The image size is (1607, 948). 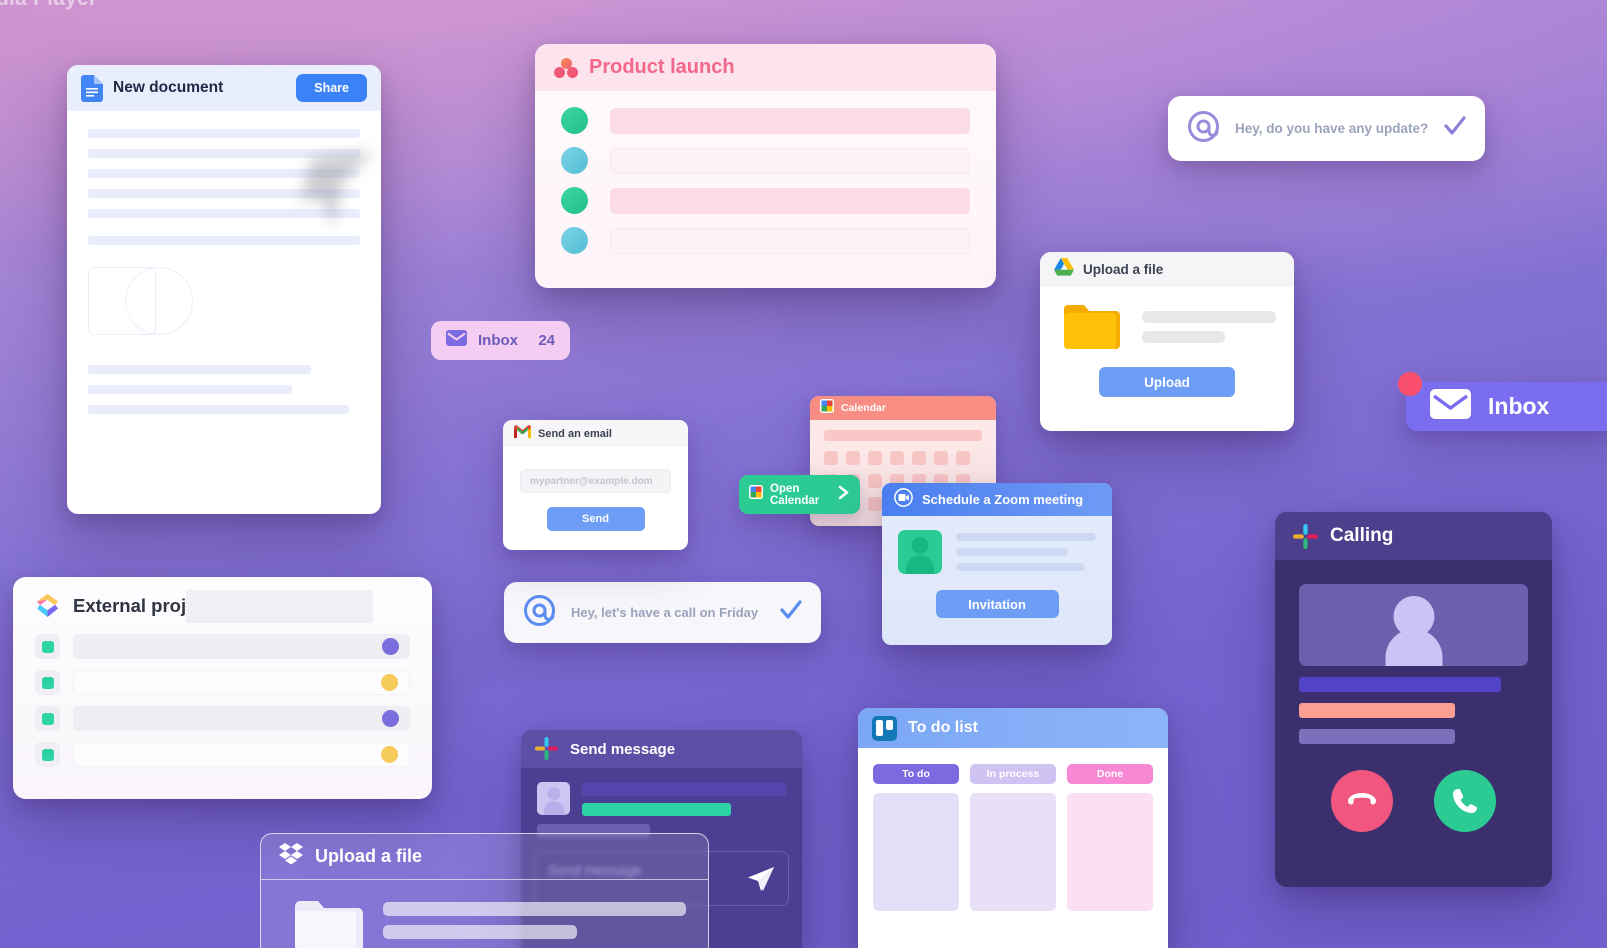 What do you see at coordinates (222, 700) in the screenshot?
I see `external-project-rows` at bounding box center [222, 700].